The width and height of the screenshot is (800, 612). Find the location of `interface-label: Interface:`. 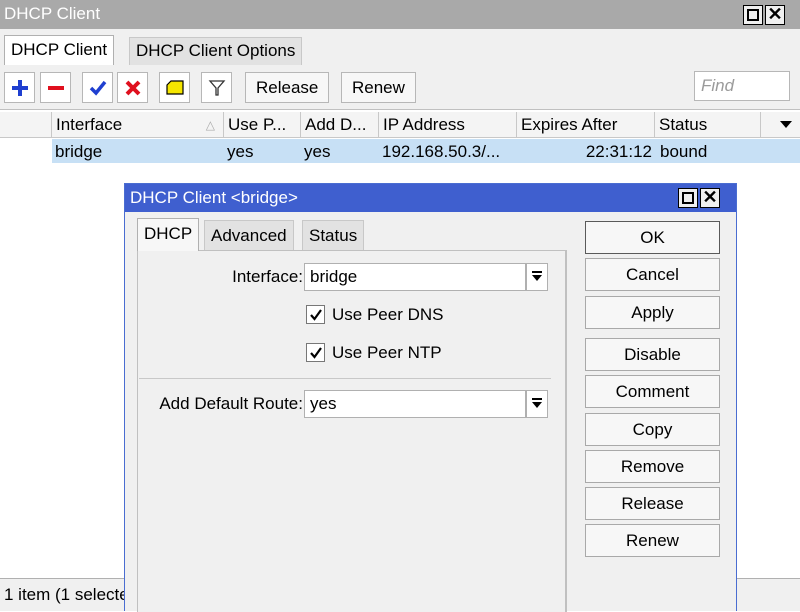

interface-label: Interface: is located at coordinates (267, 276).